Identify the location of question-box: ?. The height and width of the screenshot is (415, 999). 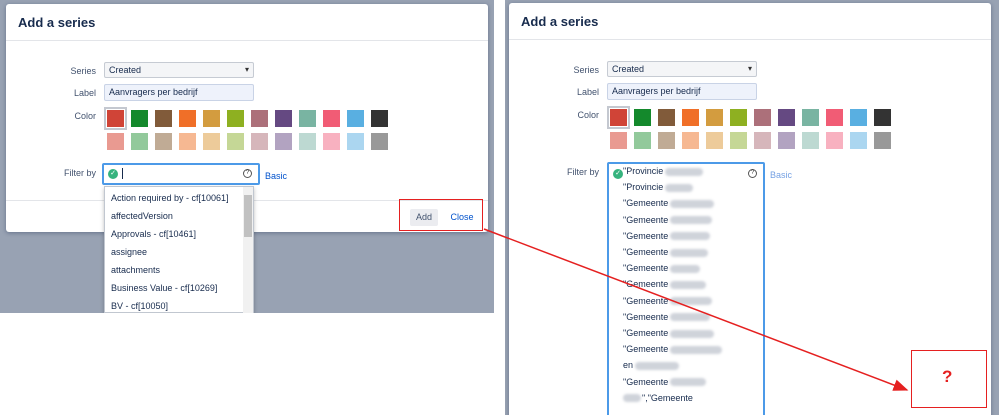
(949, 379).